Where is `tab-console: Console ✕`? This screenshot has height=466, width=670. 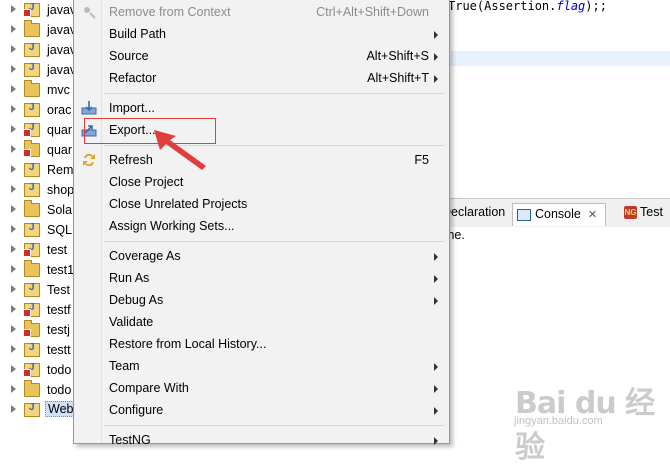
tab-console: Console ✕ is located at coordinates (559, 214).